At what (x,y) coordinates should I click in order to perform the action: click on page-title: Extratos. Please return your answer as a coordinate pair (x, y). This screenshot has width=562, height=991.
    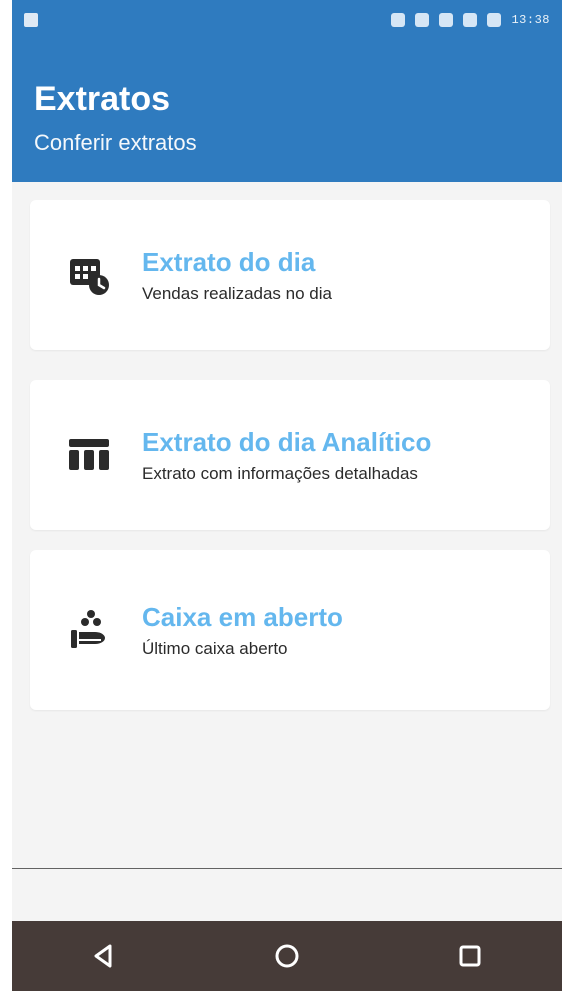
    Looking at the image, I should click on (102, 99).